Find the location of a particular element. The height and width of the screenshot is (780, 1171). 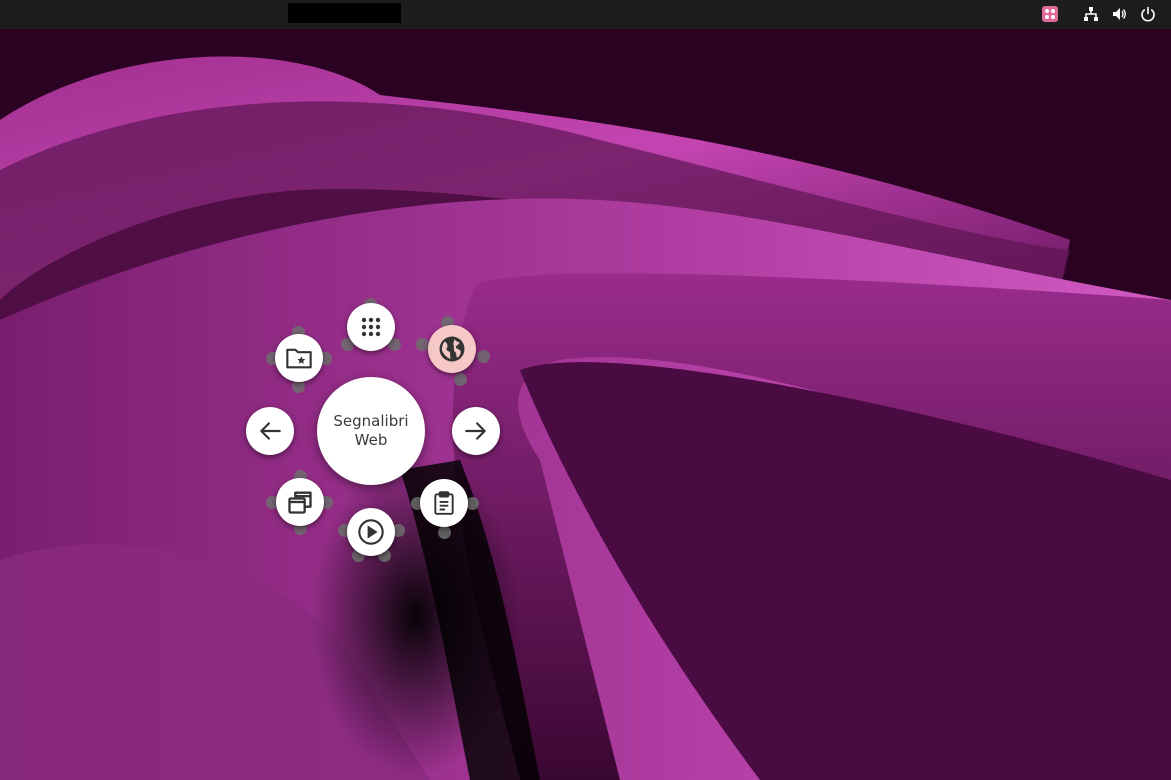

clipboard-icon is located at coordinates (444, 503).